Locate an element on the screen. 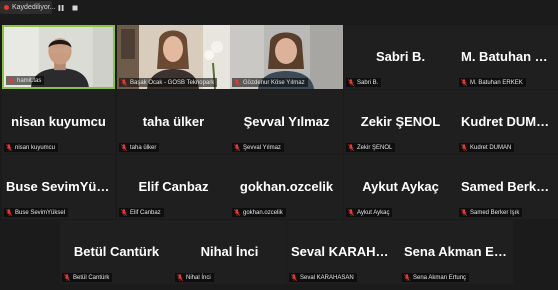 The width and height of the screenshot is (558, 290). pause-icon is located at coordinates (61, 7).